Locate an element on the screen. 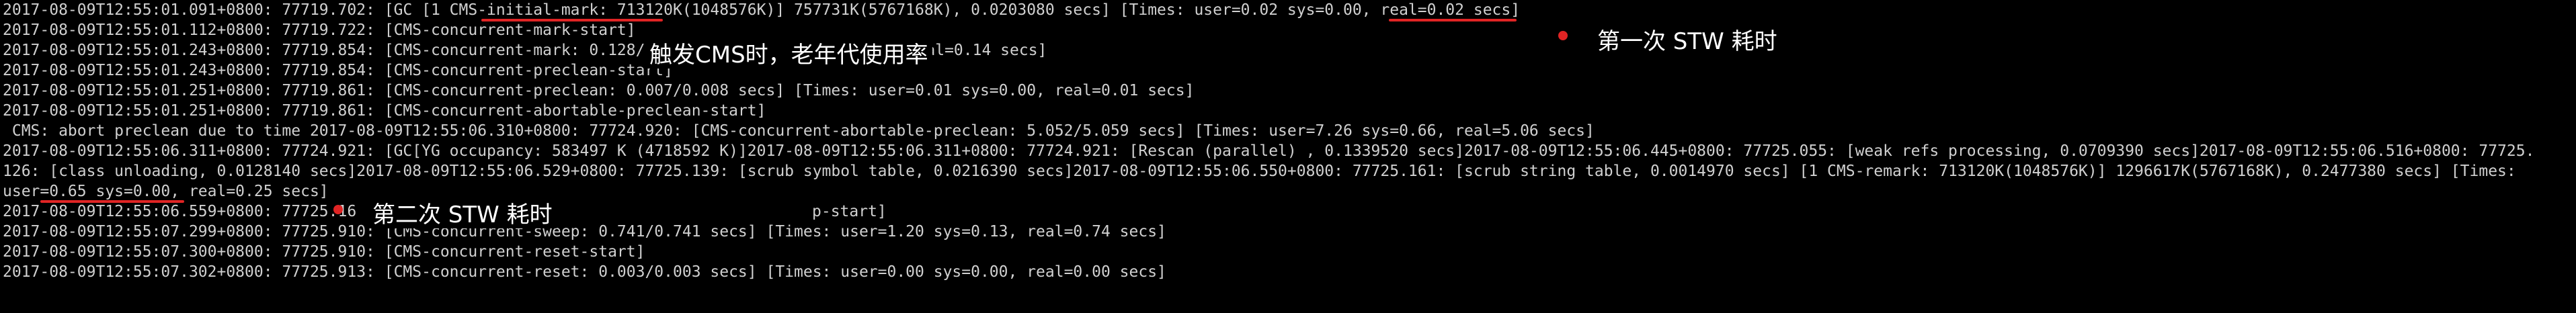  second-stw-underline is located at coordinates (112, 202).